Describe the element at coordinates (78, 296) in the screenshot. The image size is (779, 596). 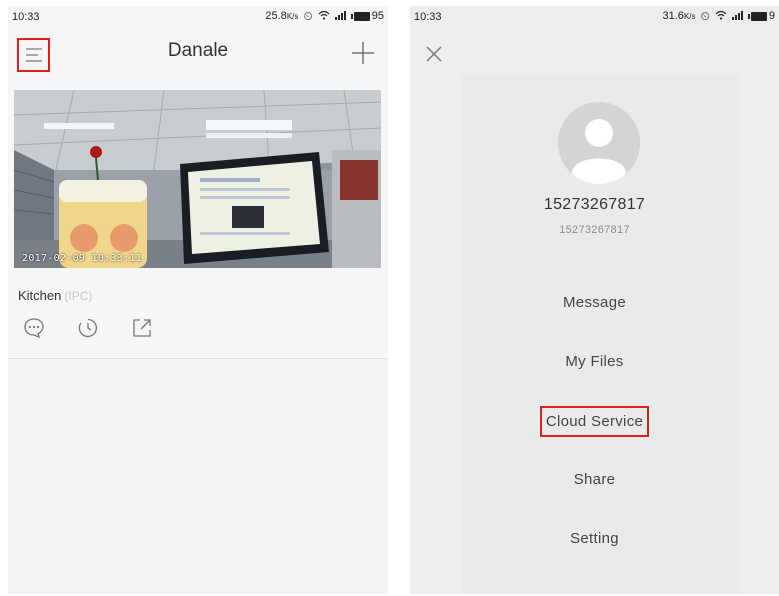
I see `device-type: (IPC)` at that location.